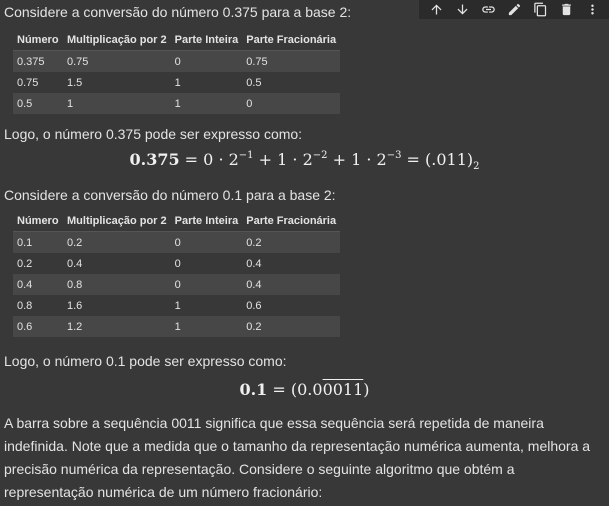  I want to click on copy-cell-button, so click(540, 9).